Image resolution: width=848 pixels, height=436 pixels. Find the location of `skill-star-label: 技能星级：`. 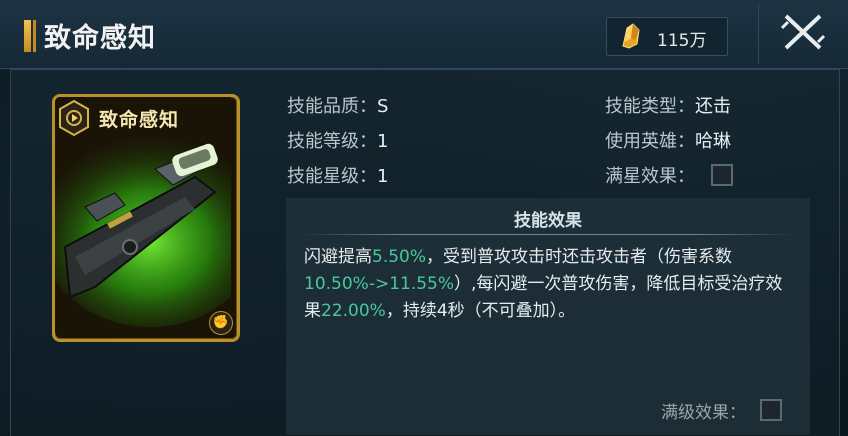

skill-star-label: 技能星级： is located at coordinates (332, 176).